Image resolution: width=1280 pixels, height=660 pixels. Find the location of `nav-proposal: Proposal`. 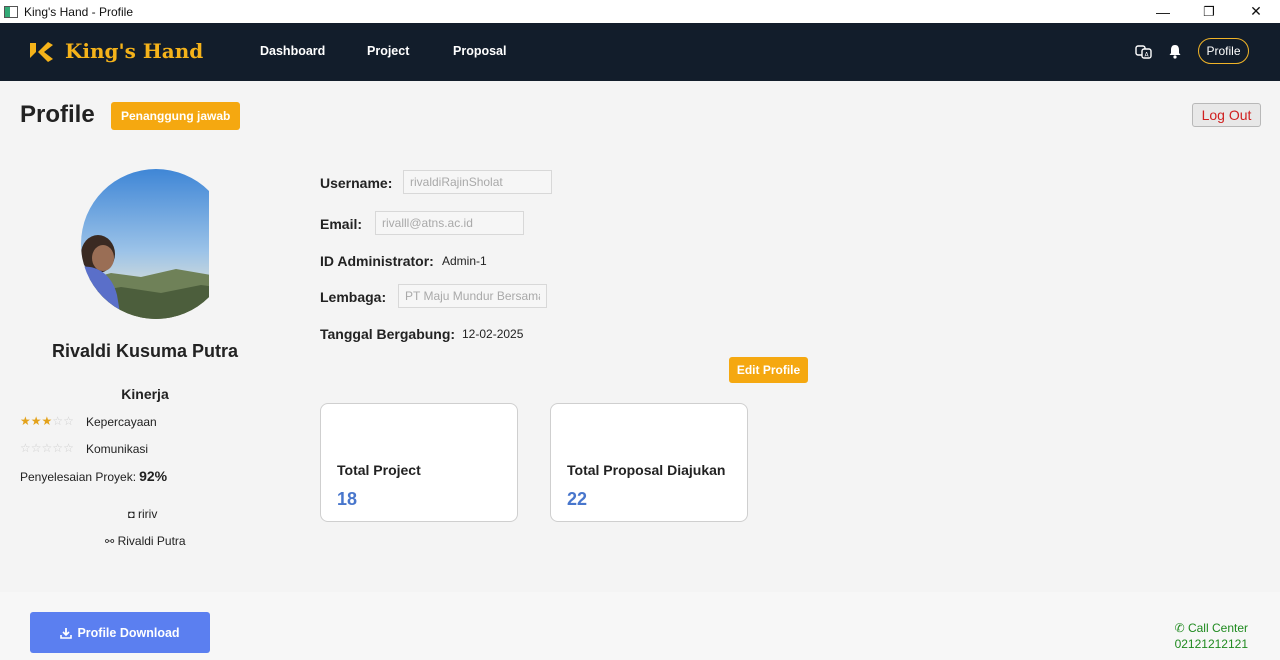

nav-proposal: Proposal is located at coordinates (480, 51).